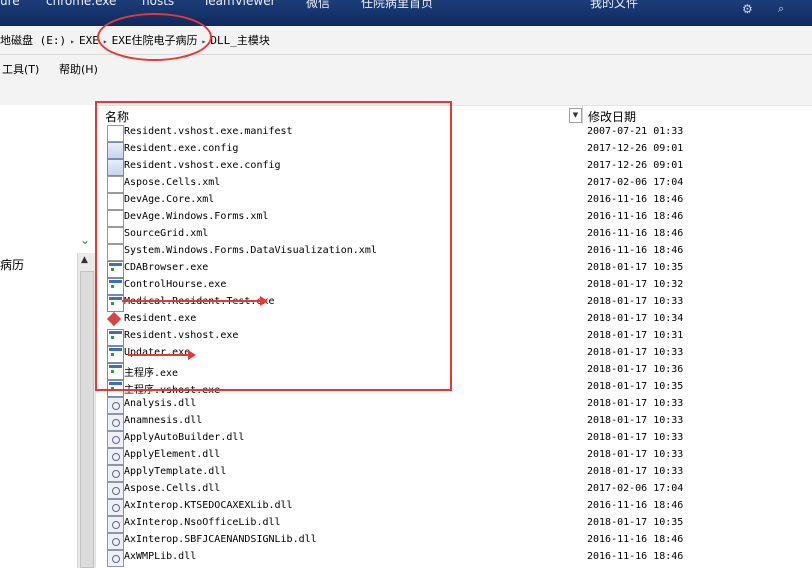 Image resolution: width=812 pixels, height=568 pixels. I want to click on file-row: ApplyAutoBuilder.dll 2018-01-17 10:33, so click(455, 439).